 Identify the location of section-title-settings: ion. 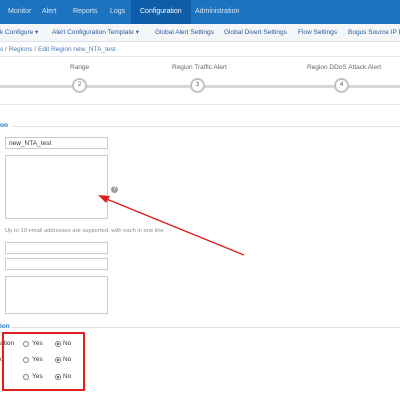
(5, 326).